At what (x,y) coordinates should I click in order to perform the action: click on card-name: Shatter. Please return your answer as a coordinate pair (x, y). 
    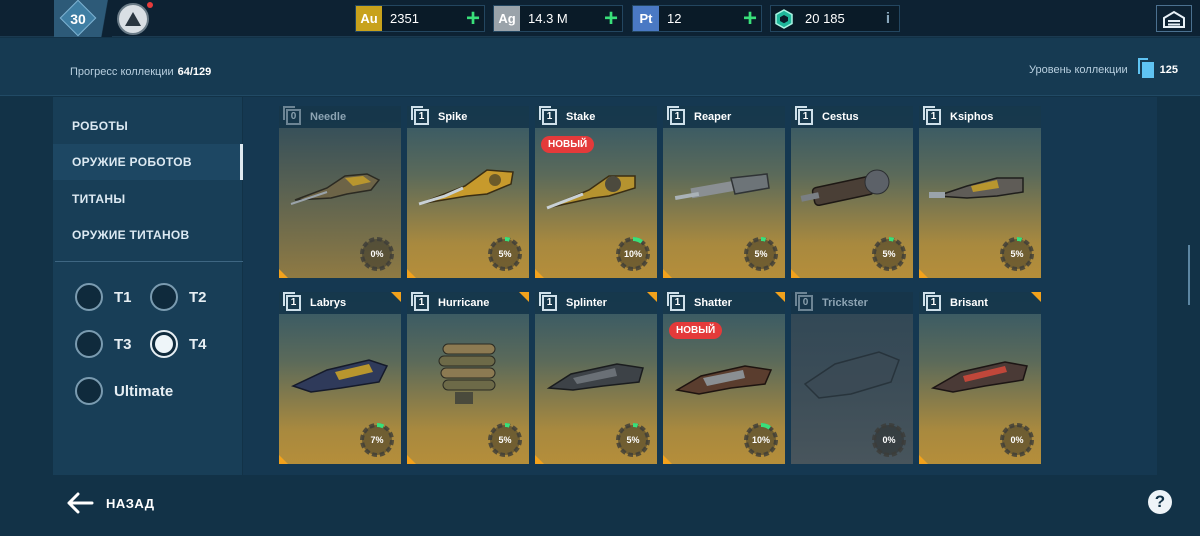
    Looking at the image, I should click on (713, 303).